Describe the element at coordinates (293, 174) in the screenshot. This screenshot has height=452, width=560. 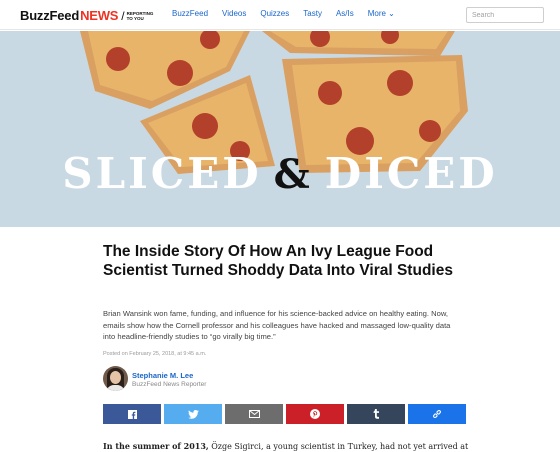
I see `hero-ampersand: &` at that location.